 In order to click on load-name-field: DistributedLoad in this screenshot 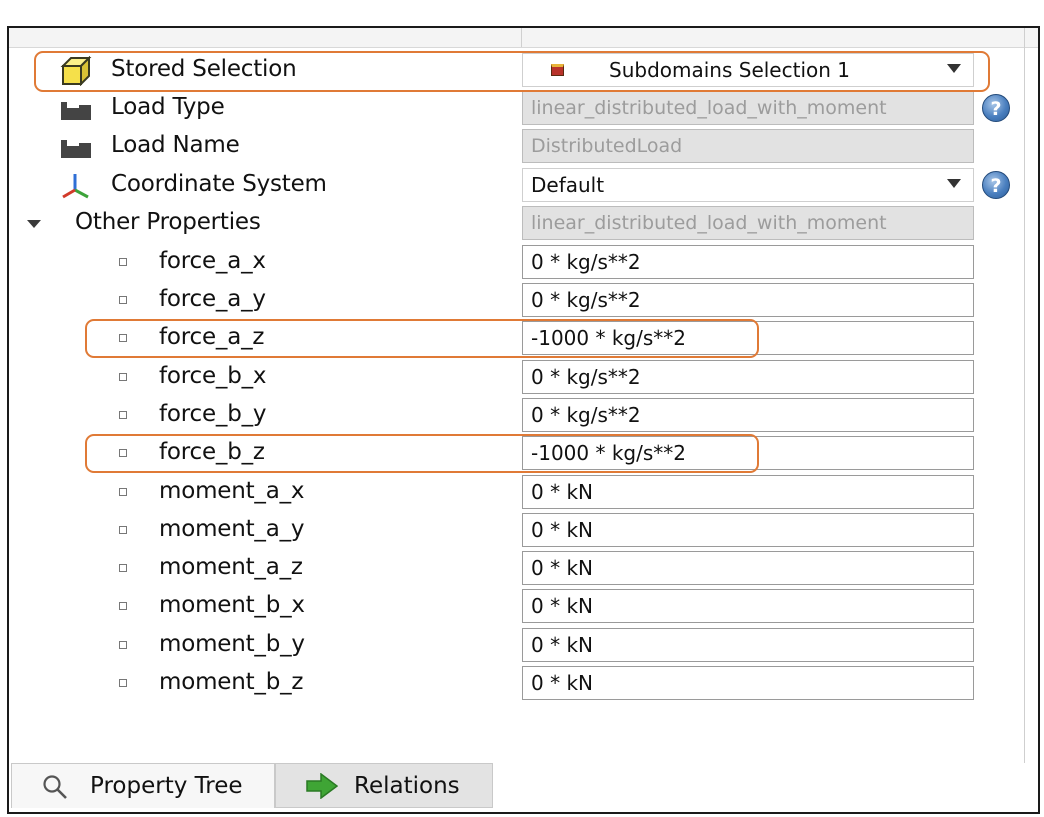, I will do `click(748, 146)`.